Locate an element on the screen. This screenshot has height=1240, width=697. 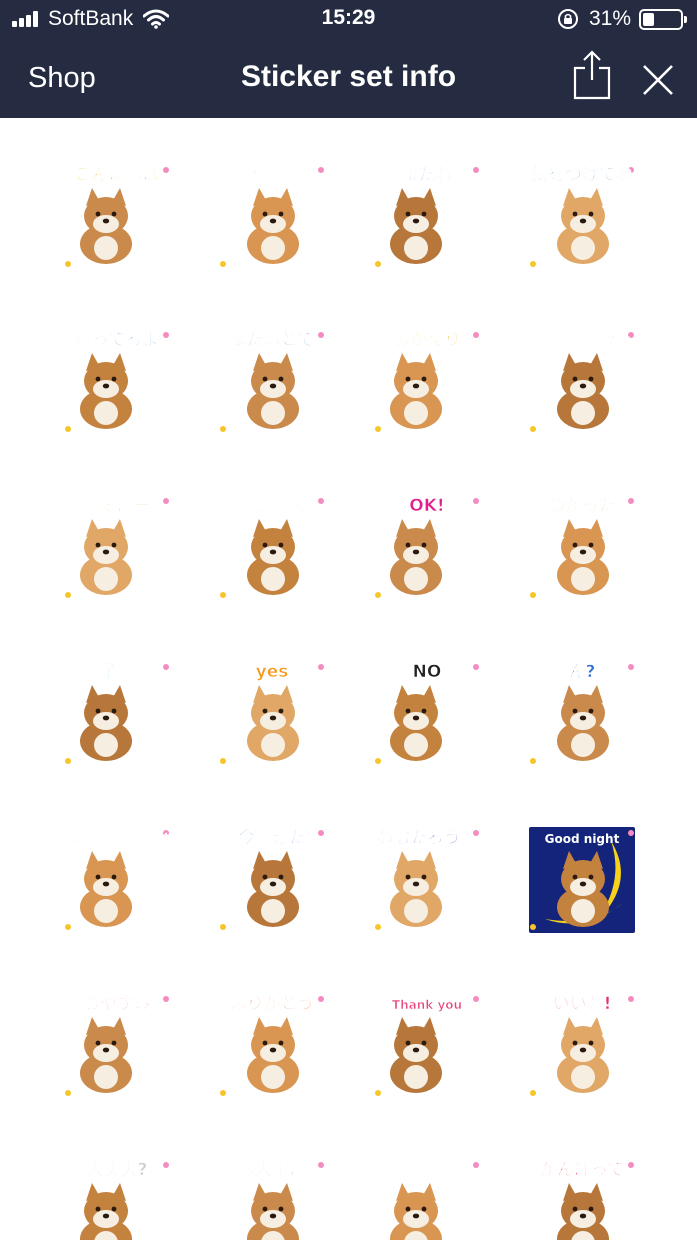
shop-back-button: Shop is located at coordinates (62, 78).